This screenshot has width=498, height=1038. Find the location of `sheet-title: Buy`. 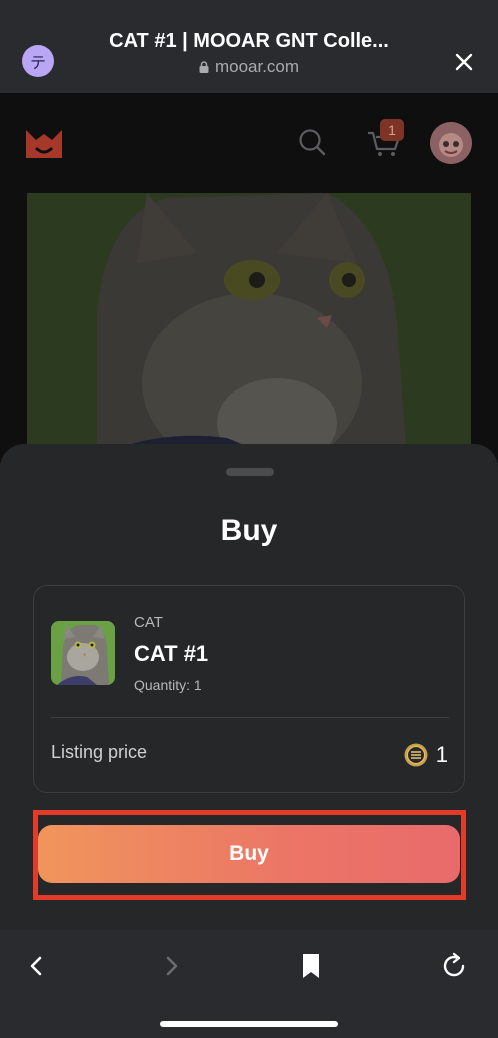

sheet-title: Buy is located at coordinates (249, 530).